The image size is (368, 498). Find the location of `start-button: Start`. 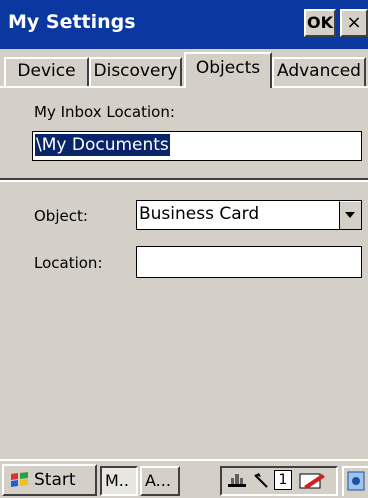

start-button: Start is located at coordinates (49, 480).